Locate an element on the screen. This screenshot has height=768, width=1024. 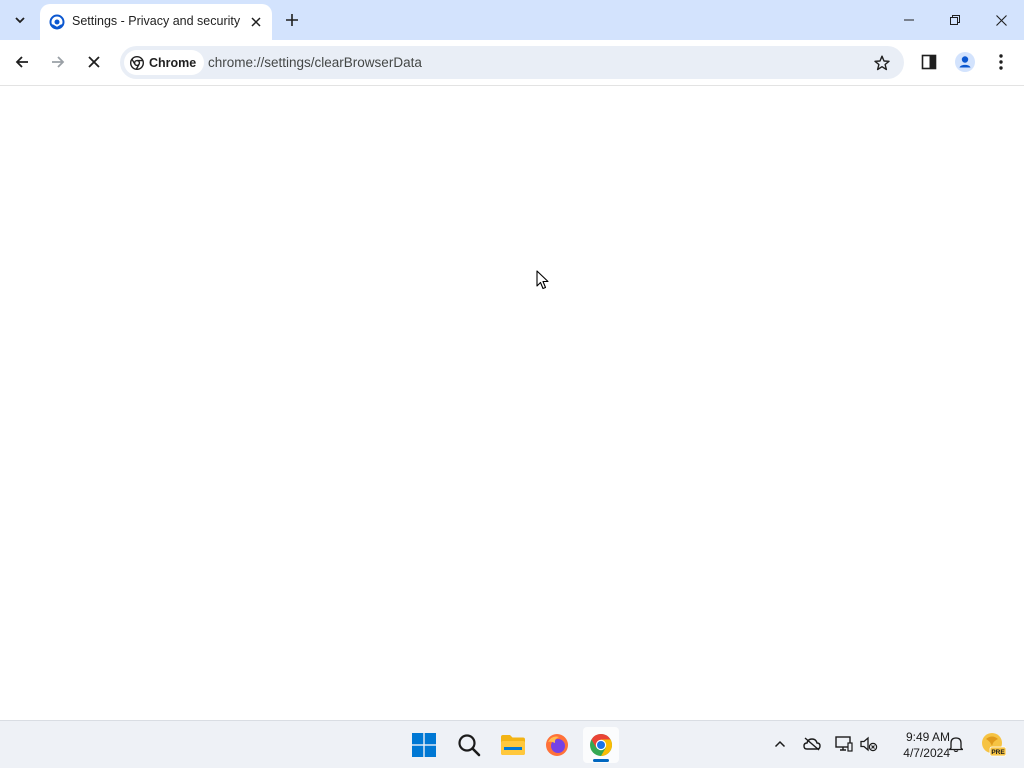
windows-logo-icon is located at coordinates (424, 745).